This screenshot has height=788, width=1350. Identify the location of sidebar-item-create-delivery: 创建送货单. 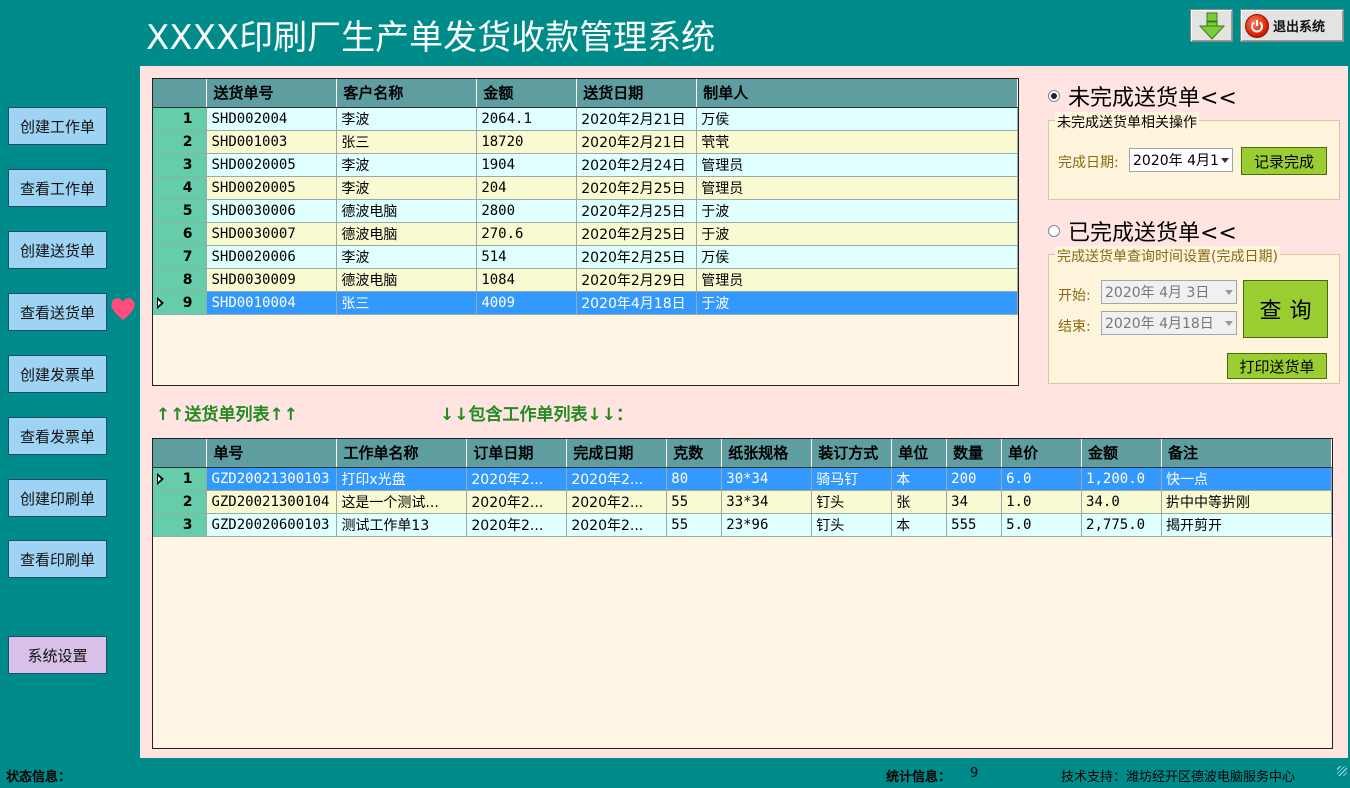
(57, 250).